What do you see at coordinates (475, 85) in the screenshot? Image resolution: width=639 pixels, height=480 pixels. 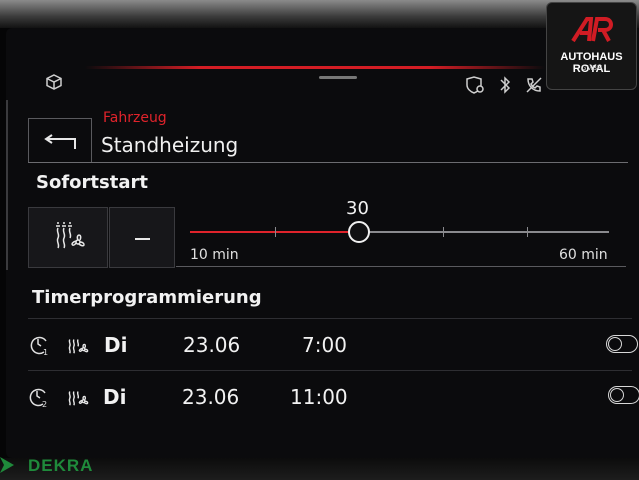 I see `location-shield-icon` at bounding box center [475, 85].